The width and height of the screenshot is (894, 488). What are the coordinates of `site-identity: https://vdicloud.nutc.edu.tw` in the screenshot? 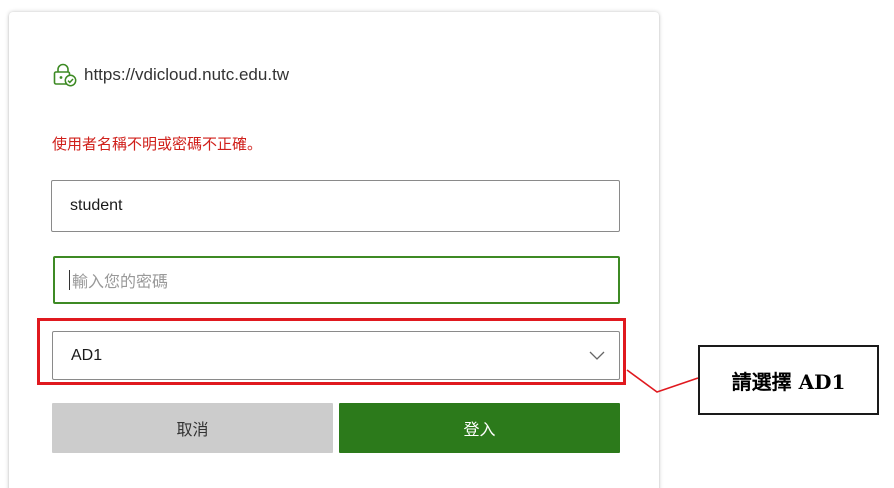 It's located at (170, 75).